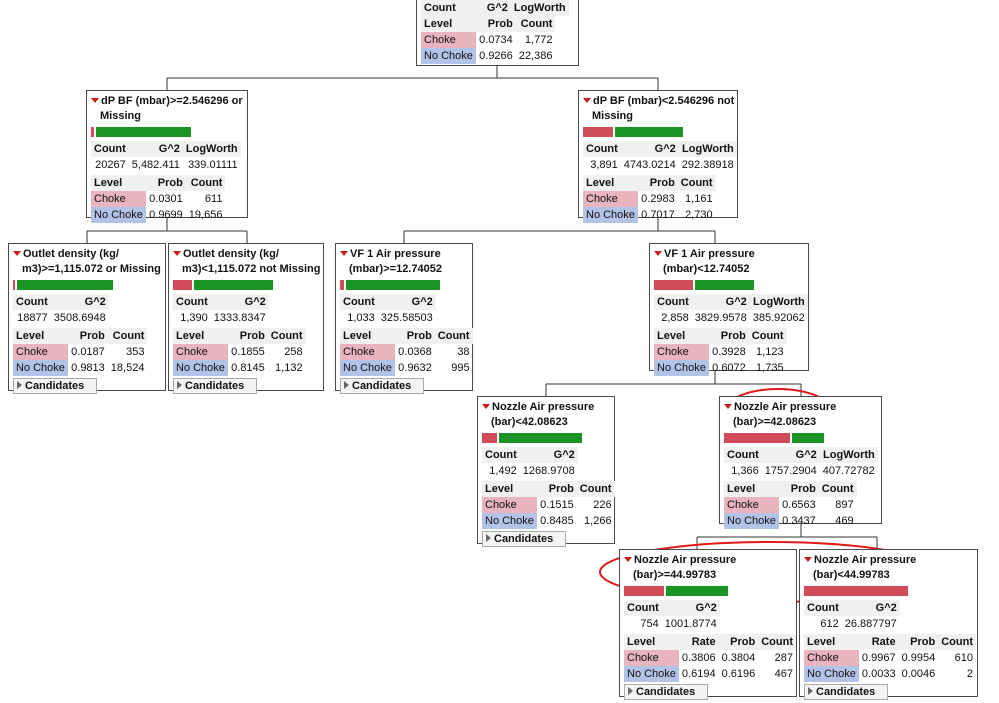 This screenshot has height=703, width=999. Describe the element at coordinates (415, 352) in the screenshot. I see `choke-prob: 0.0368` at that location.